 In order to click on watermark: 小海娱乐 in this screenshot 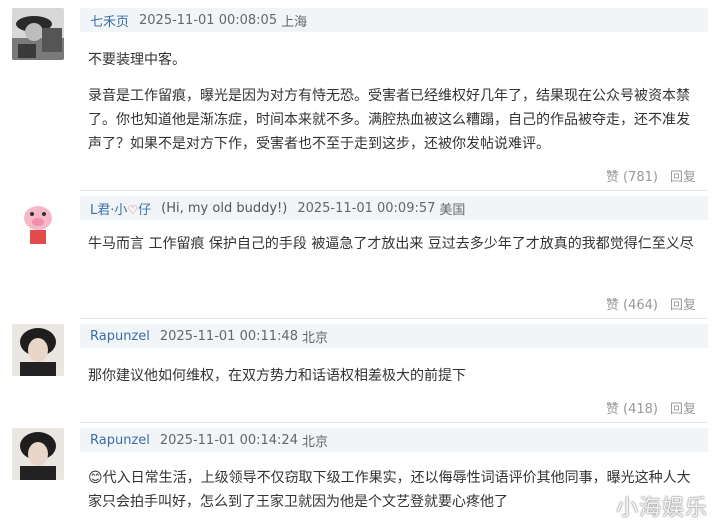, I will do `click(661, 508)`.